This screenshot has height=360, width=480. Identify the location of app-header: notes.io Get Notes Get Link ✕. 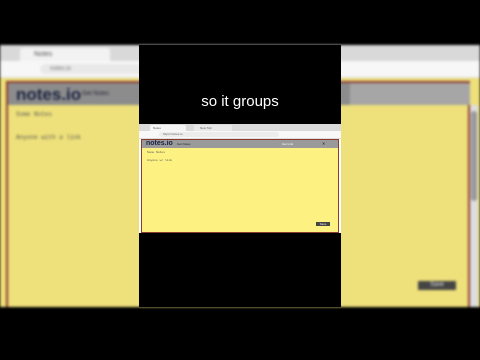
(240, 144).